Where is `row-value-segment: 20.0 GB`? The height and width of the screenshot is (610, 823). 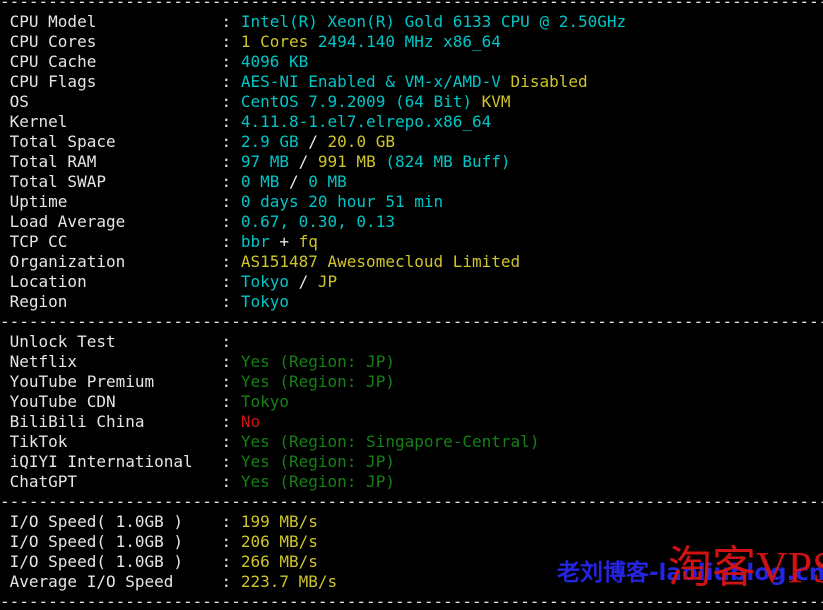 row-value-segment: 20.0 GB is located at coordinates (356, 141).